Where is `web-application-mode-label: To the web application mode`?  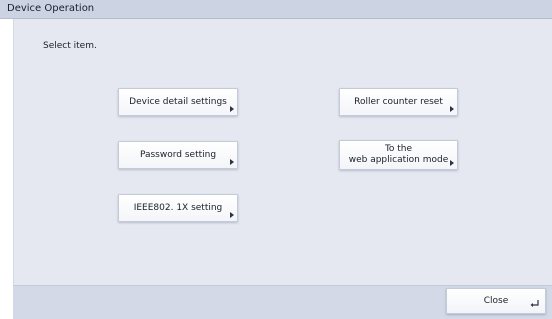
web-application-mode-label: To the web application mode is located at coordinates (398, 154).